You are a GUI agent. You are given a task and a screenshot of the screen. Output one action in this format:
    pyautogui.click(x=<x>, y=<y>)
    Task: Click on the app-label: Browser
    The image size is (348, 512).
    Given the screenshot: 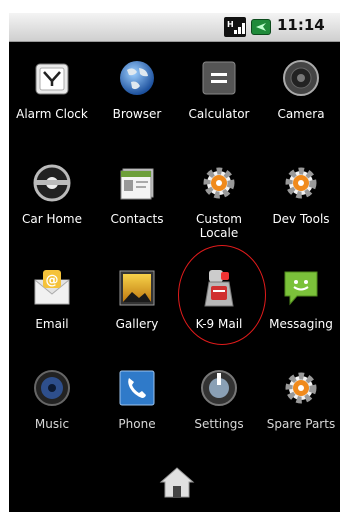 What is the action you would take?
    pyautogui.click(x=137, y=114)
    